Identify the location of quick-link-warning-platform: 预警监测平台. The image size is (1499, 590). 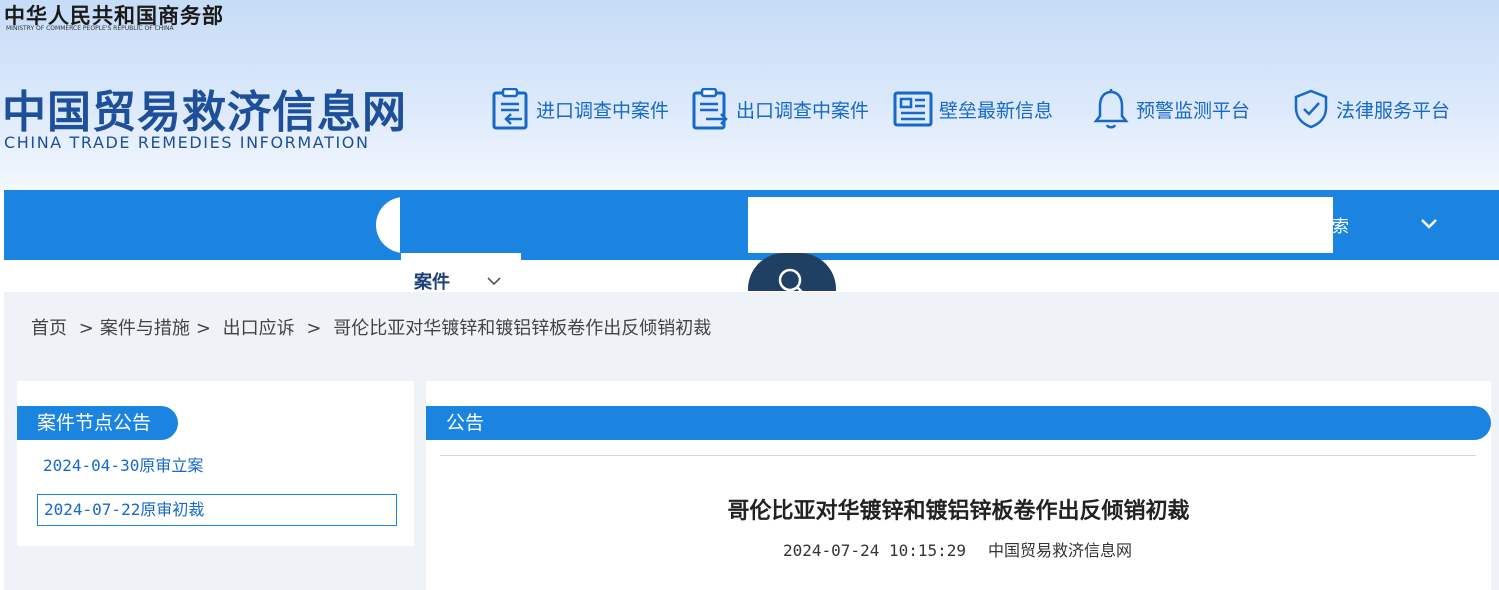
(1171, 109).